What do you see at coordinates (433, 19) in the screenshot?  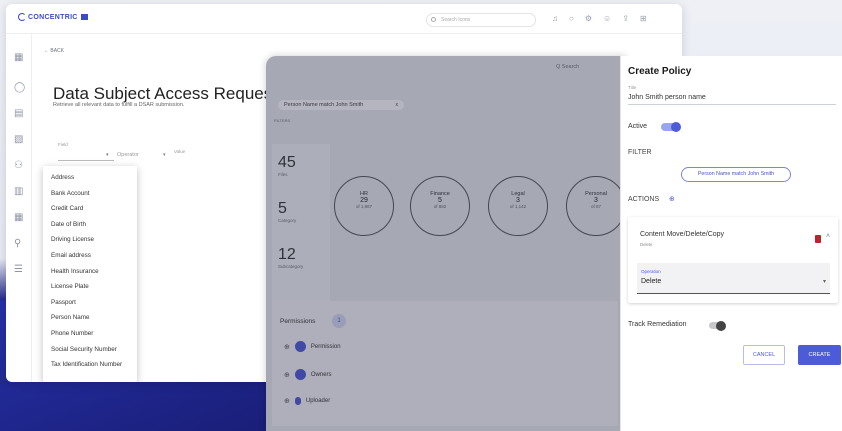 I see `search-icon` at bounding box center [433, 19].